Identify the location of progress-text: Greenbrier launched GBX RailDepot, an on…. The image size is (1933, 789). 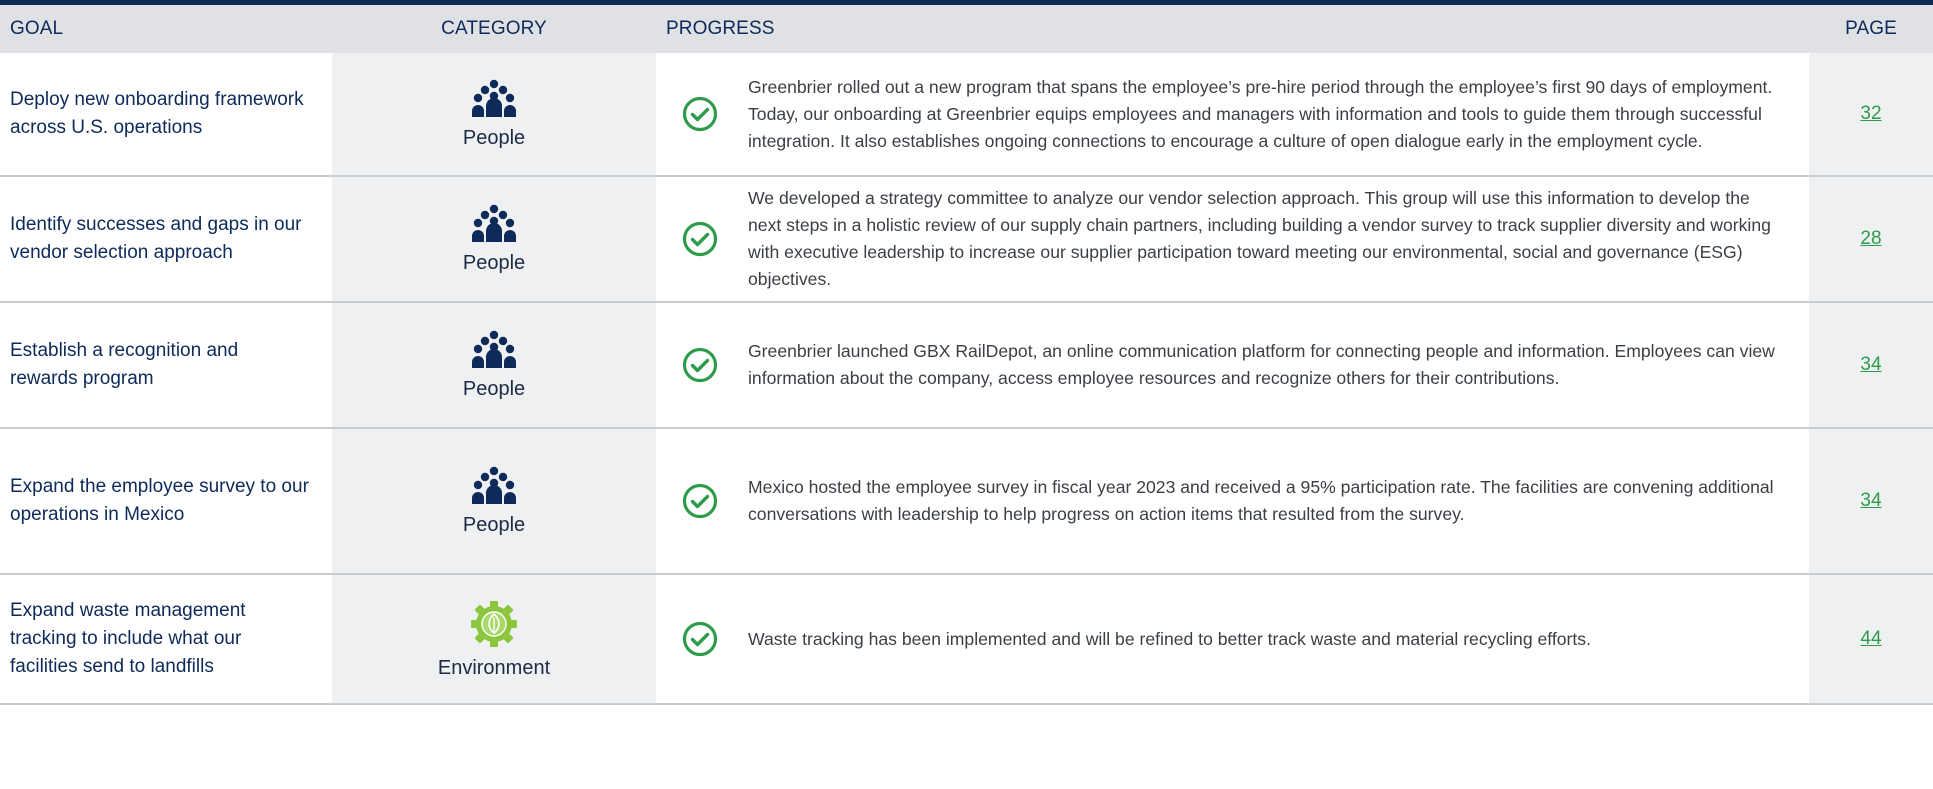
(1261, 364).